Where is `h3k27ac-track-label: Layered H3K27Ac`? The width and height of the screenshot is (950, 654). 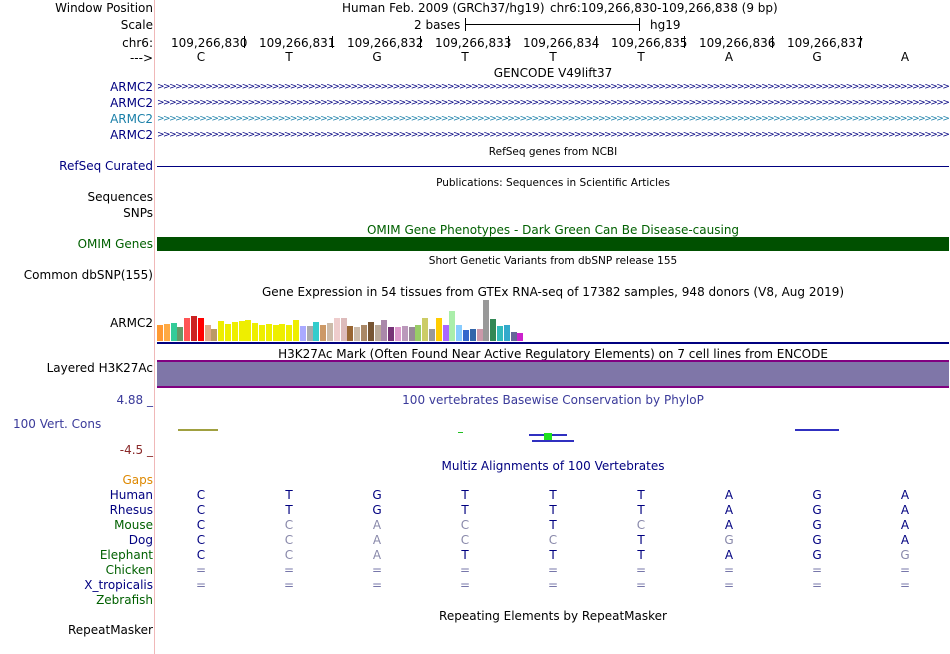 h3k27ac-track-label: Layered H3K27Ac is located at coordinates (100, 368).